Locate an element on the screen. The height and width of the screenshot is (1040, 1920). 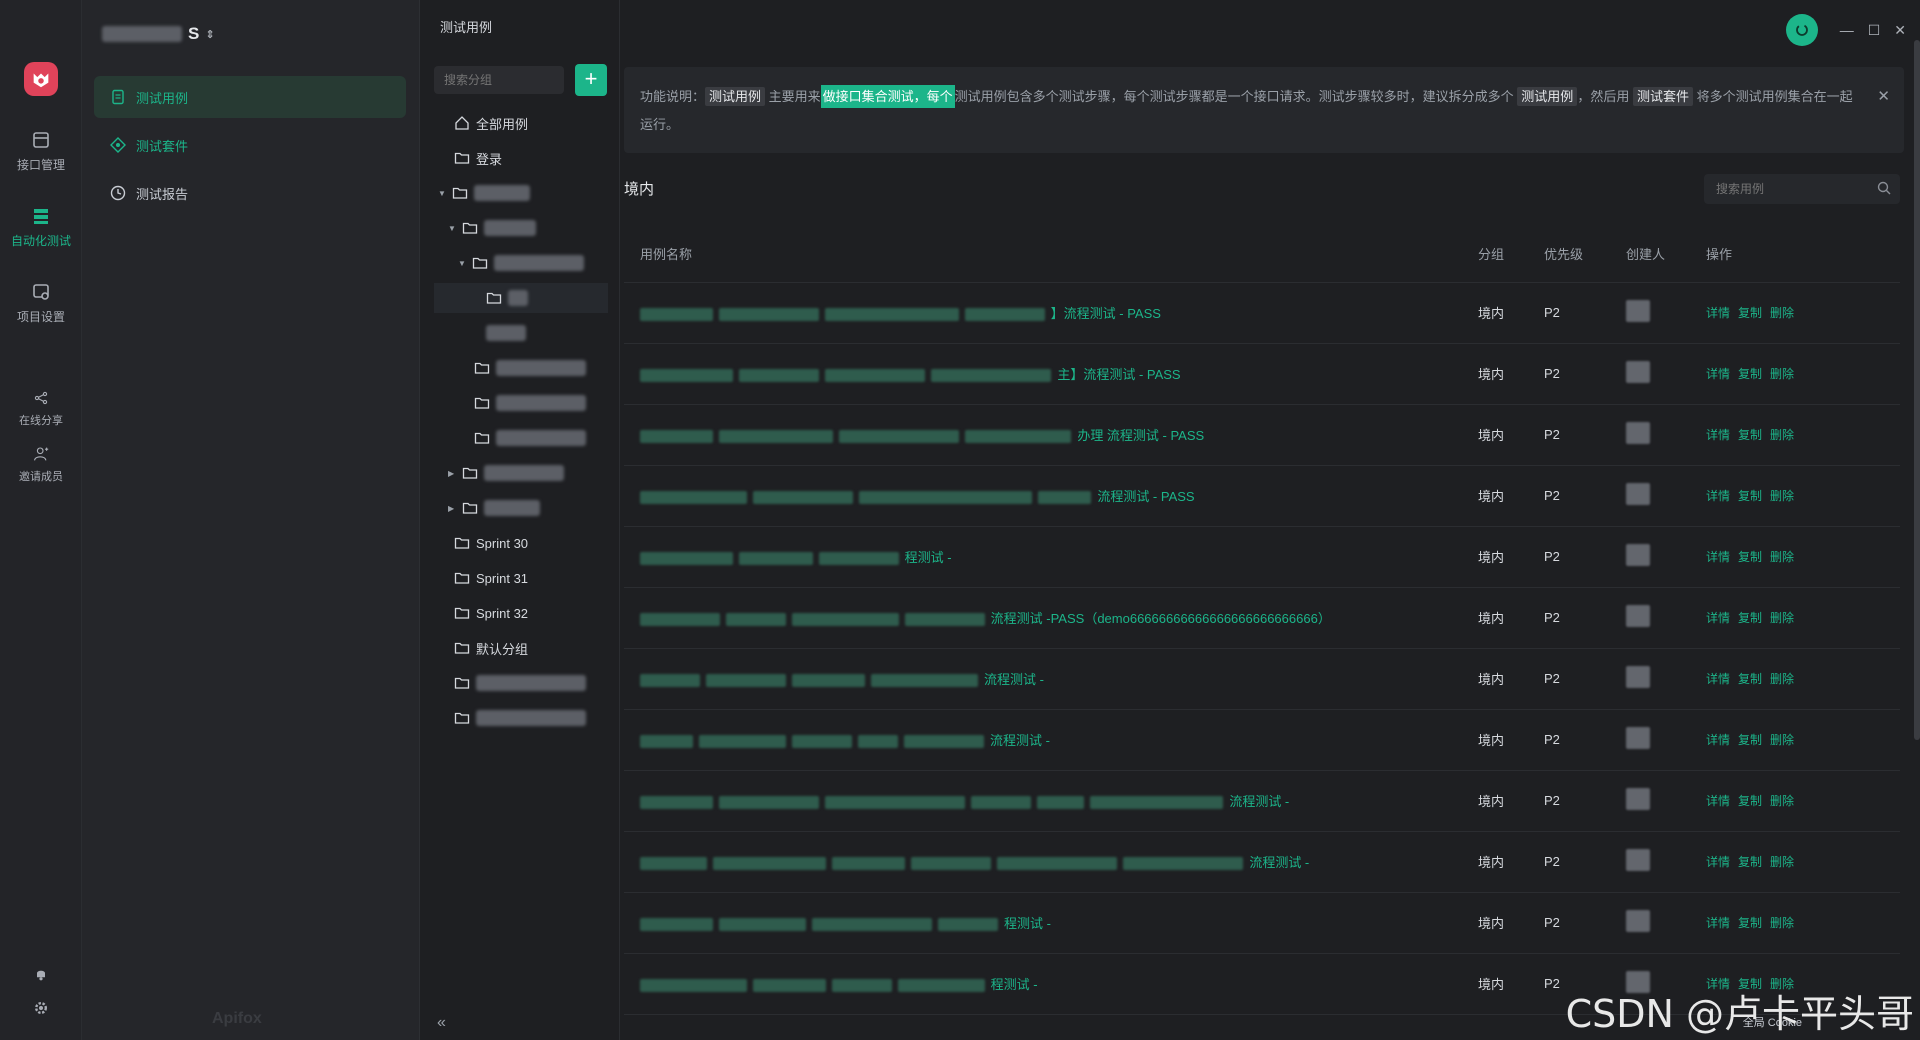
table-row: 办理 流程测试 - PASS 境内 P2 详情 复制 删除 is located at coordinates (1262, 435).